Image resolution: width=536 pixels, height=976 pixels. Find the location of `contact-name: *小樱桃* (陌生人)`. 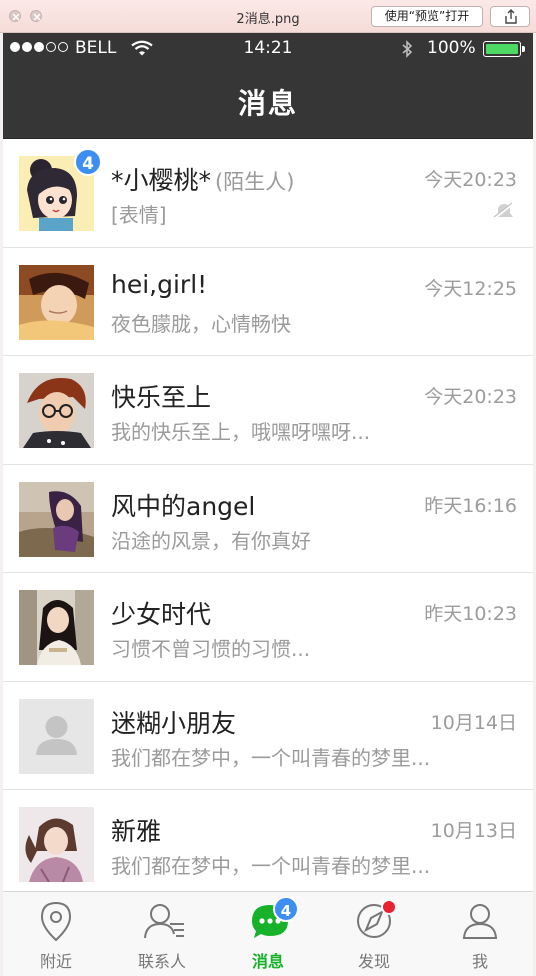

contact-name: *小樱桃* (陌生人) is located at coordinates (202, 179).